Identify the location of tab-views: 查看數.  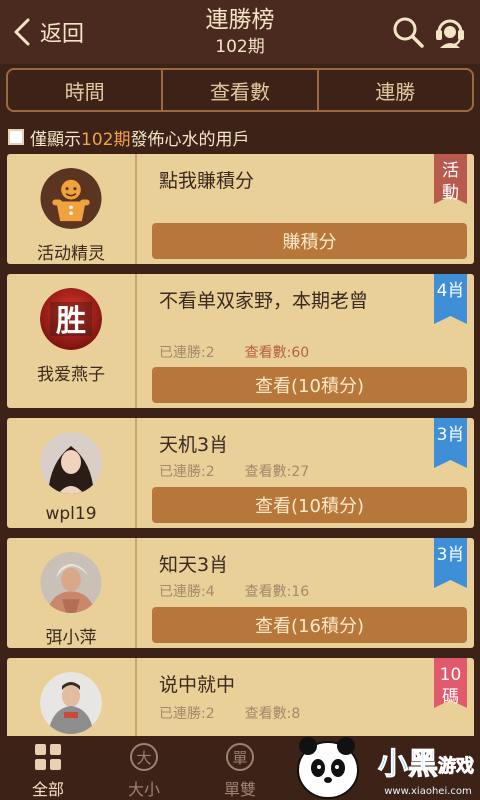
(241, 90).